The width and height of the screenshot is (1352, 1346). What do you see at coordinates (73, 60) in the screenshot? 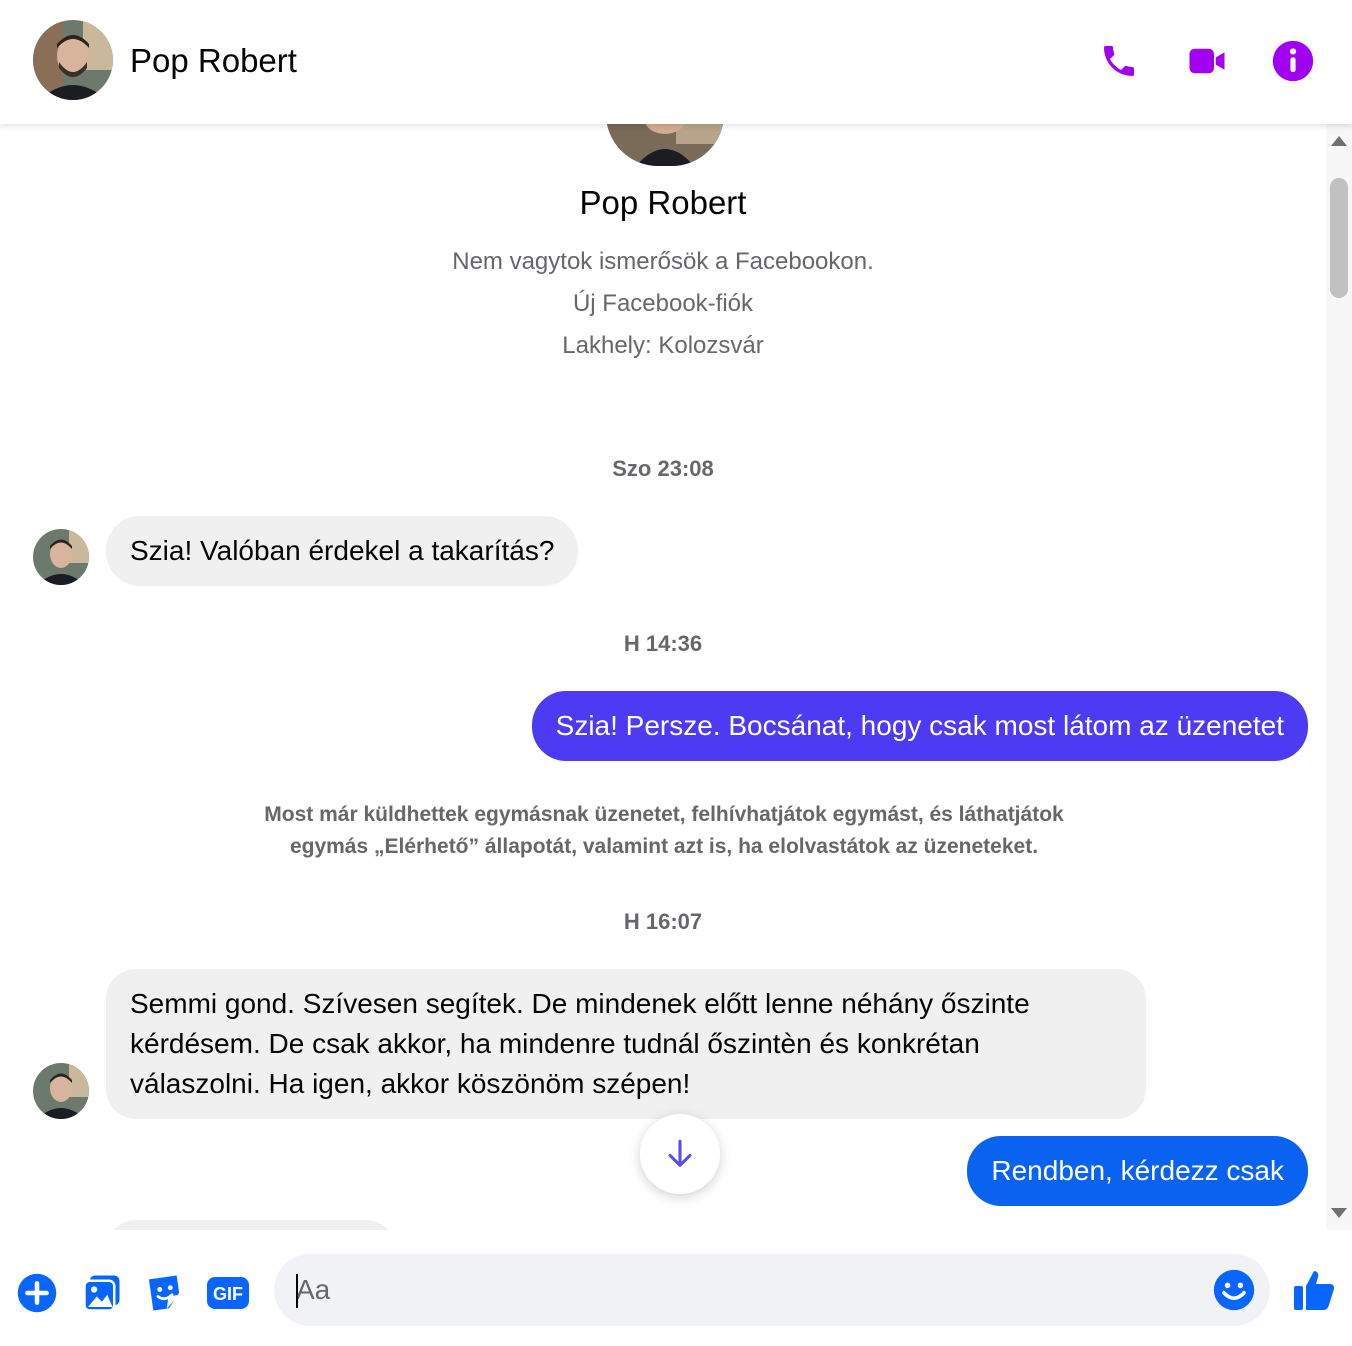
I see `contact-avatar` at bounding box center [73, 60].